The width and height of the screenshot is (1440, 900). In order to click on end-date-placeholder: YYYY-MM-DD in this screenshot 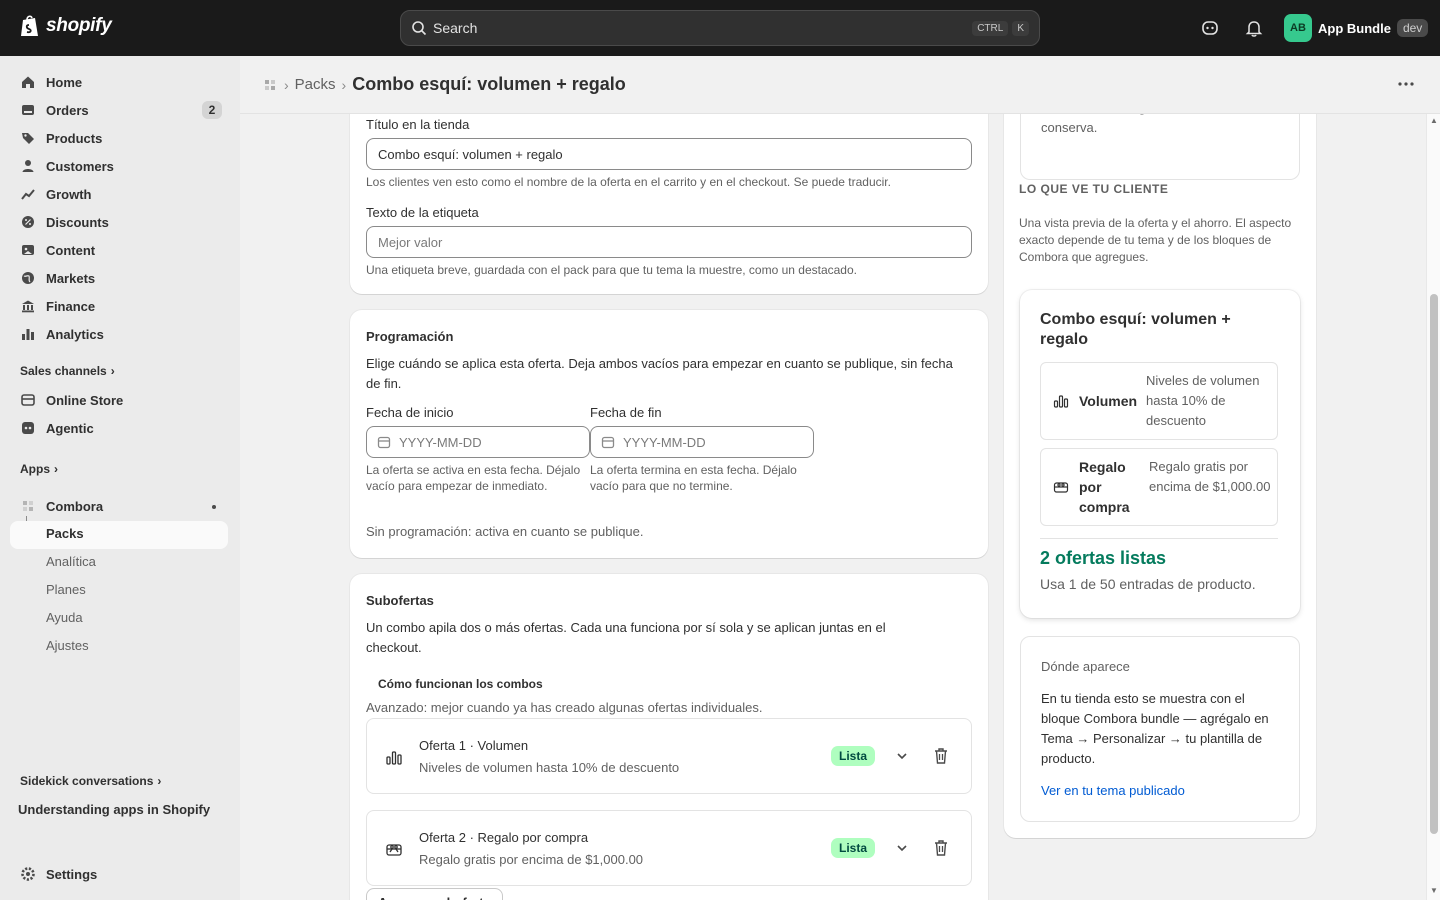, I will do `click(664, 442)`.